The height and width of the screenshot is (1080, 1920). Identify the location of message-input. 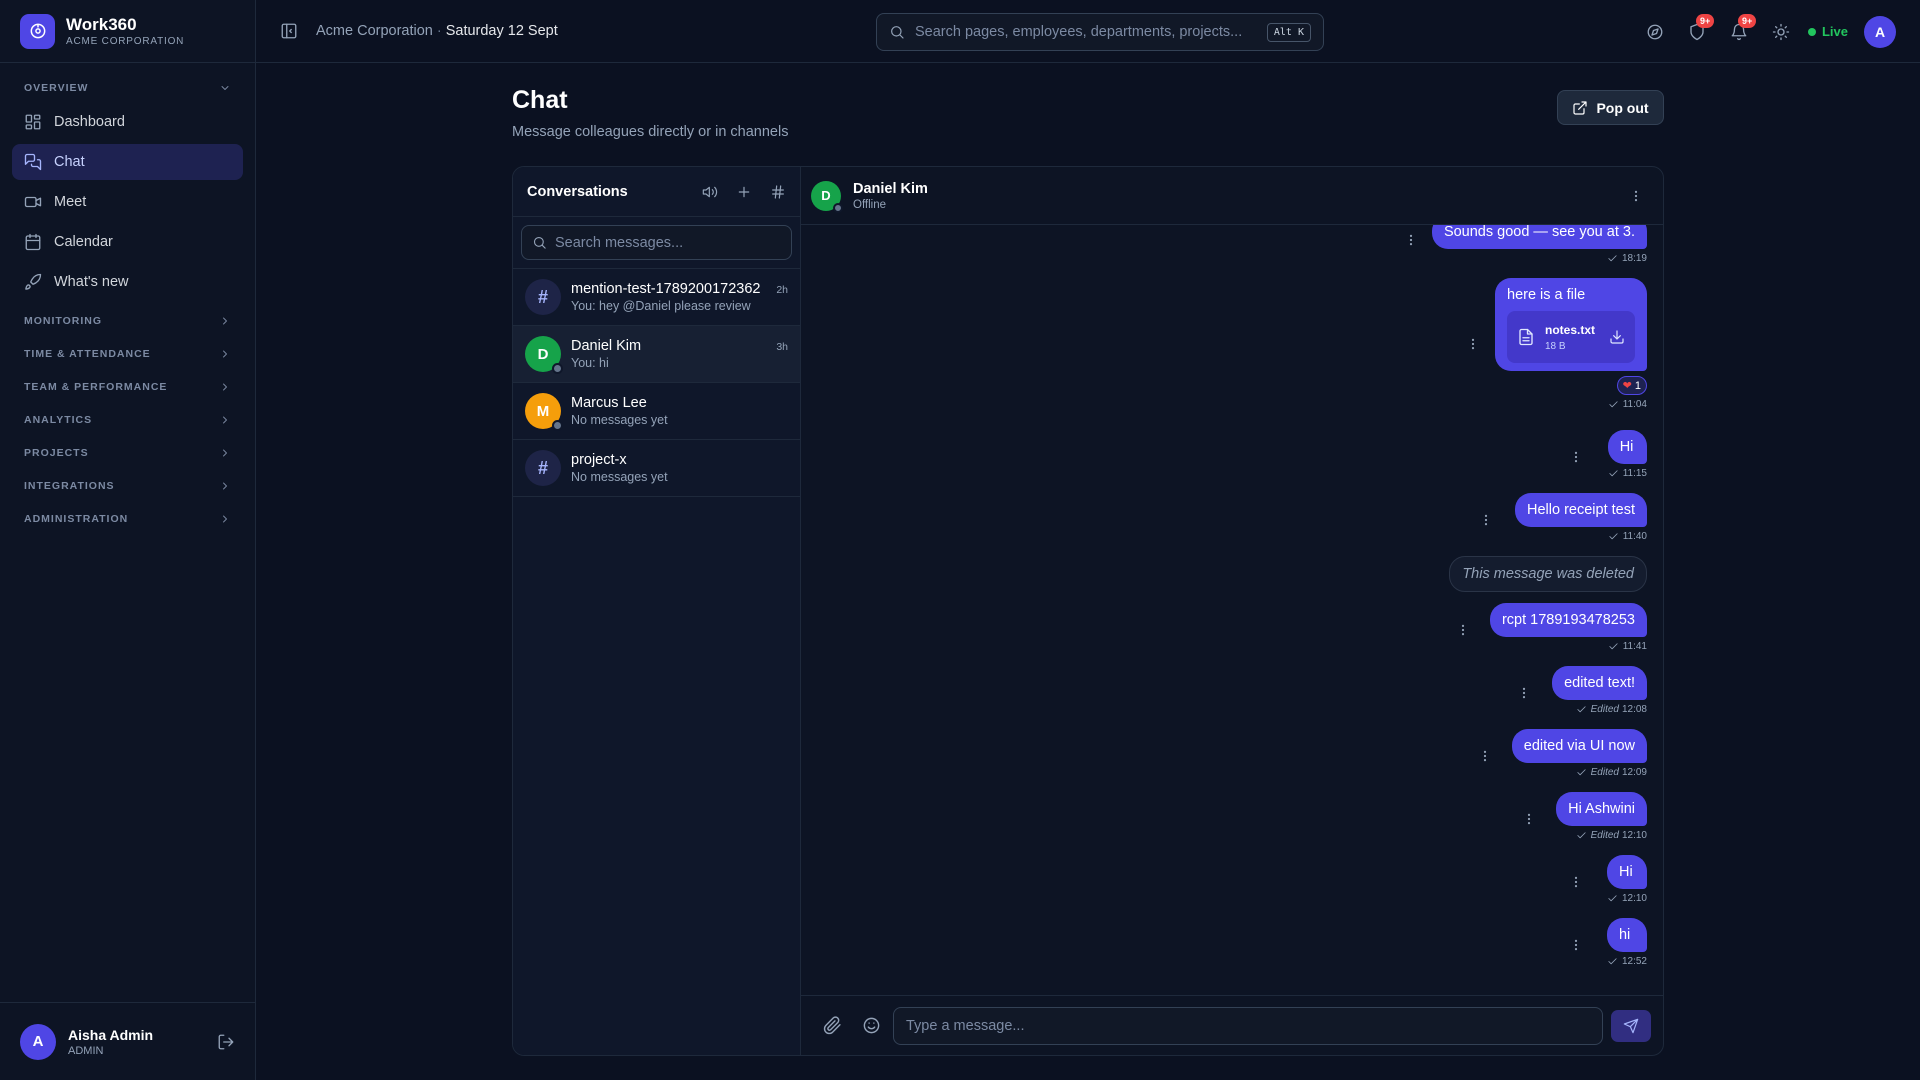
(1248, 1025).